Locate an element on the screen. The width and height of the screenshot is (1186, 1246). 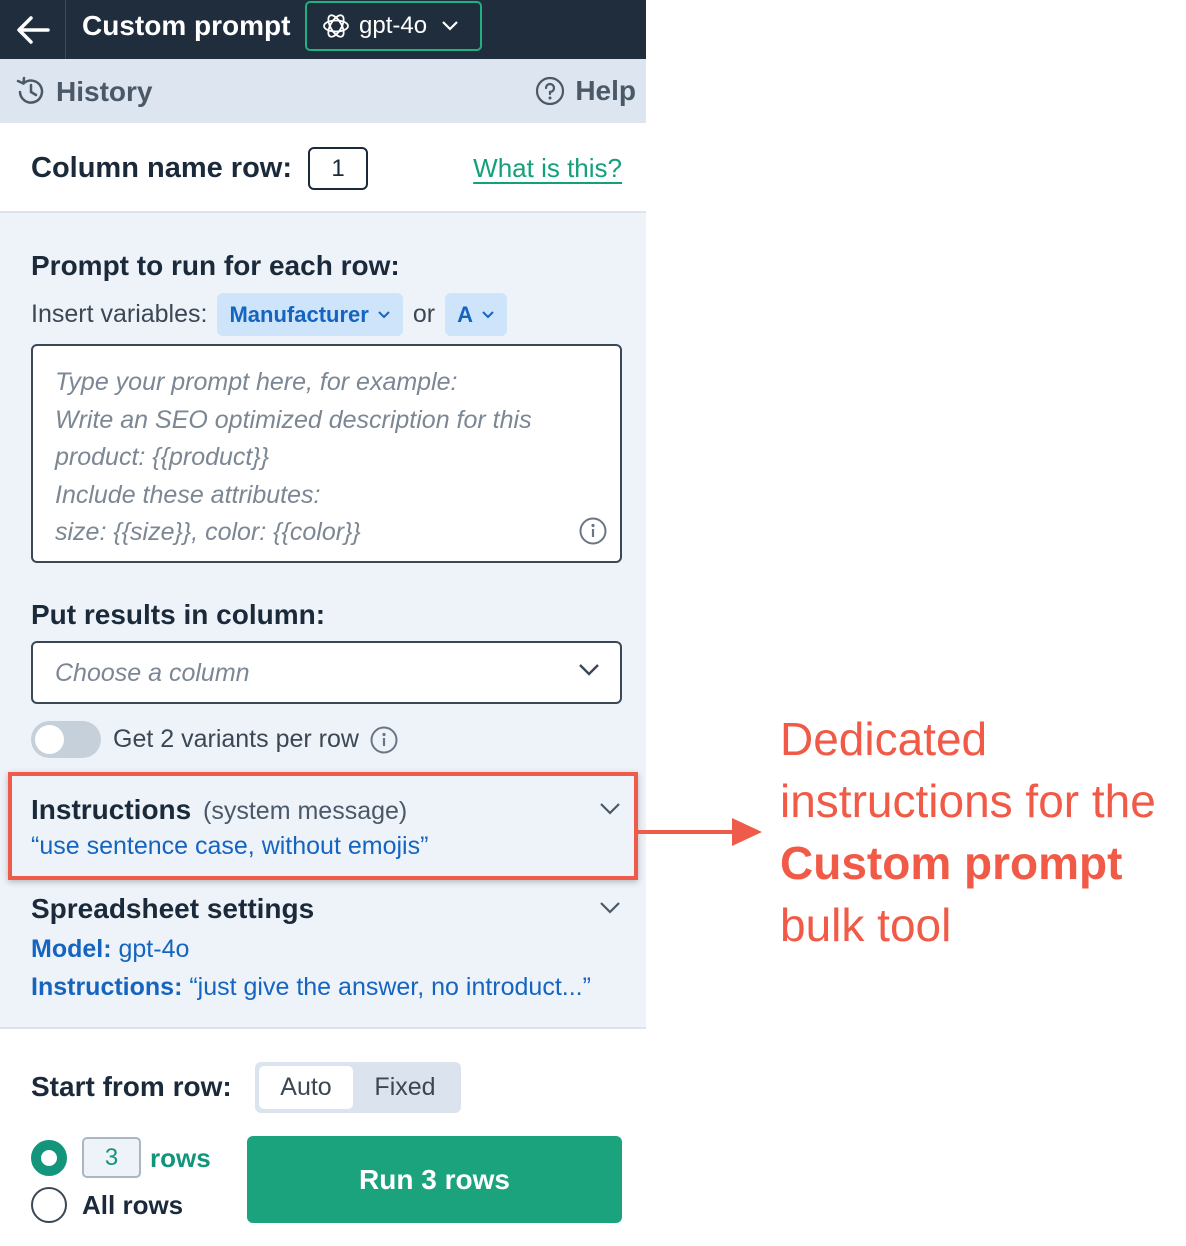
settings-instructions-label: Instructions: is located at coordinates (107, 987).